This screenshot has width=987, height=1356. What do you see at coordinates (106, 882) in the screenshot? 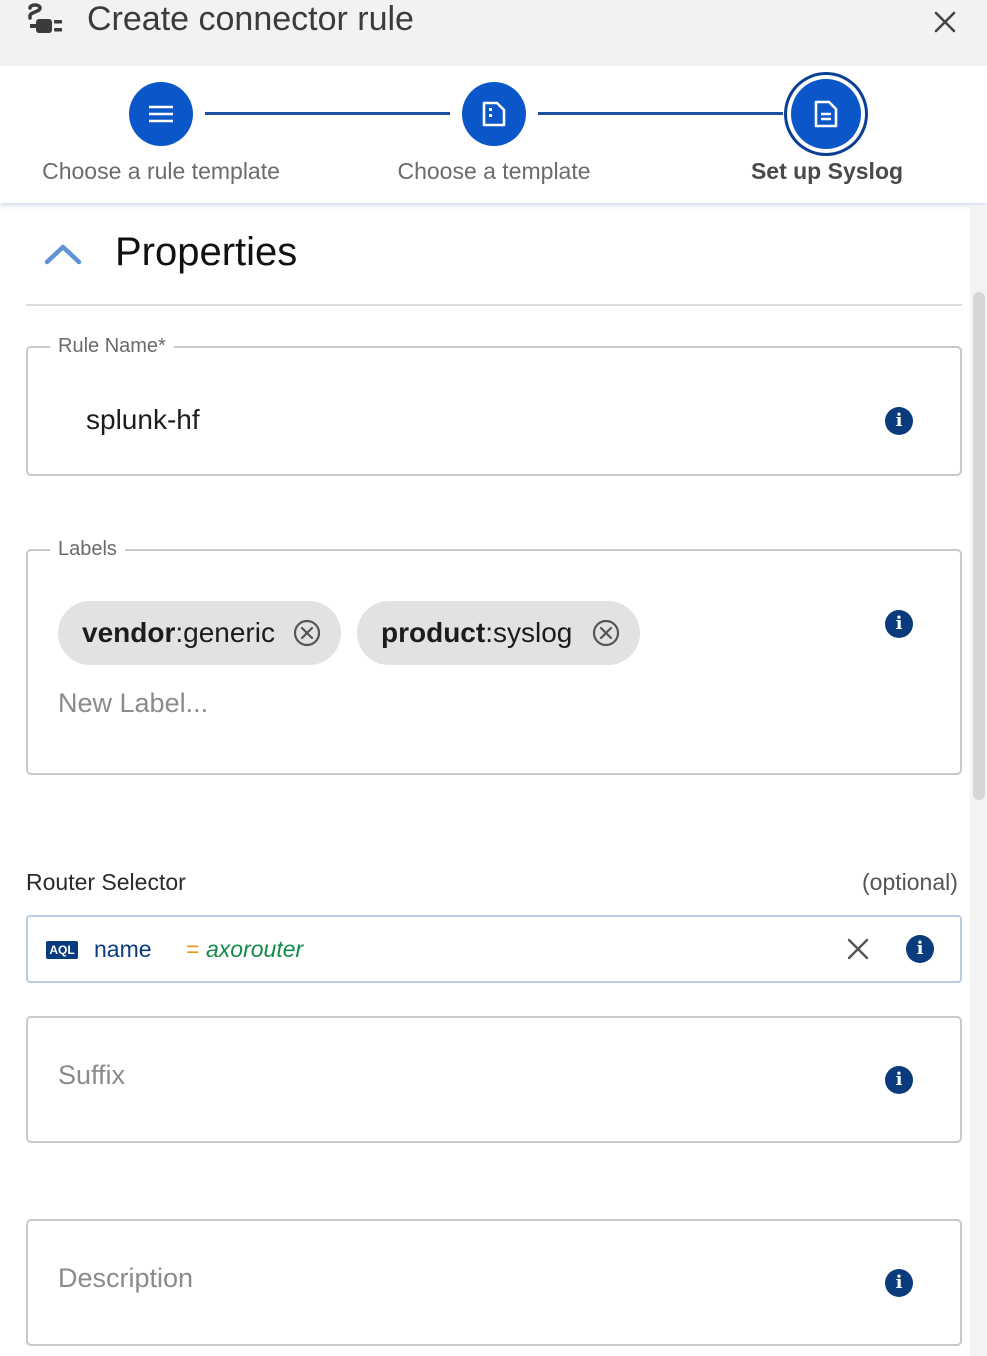
I see `router-selector-label: Router Selector` at bounding box center [106, 882].